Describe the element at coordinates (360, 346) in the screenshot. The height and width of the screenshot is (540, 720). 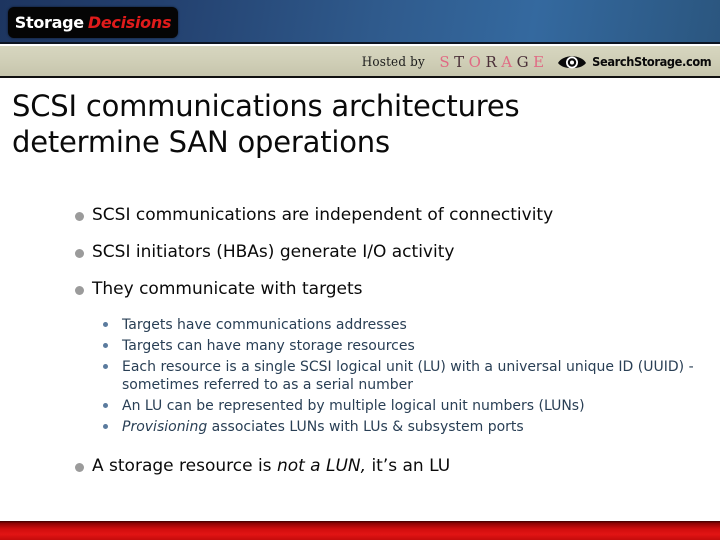
I see `sub-bullet-item: Targets can have many storage resources` at that location.